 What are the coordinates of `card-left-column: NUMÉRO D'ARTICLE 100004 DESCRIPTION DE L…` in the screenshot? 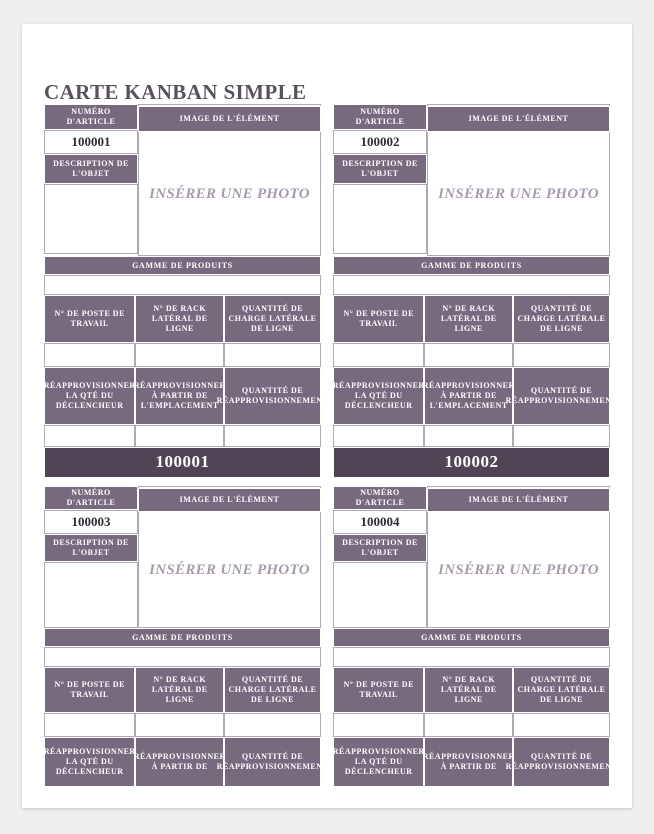 It's located at (380, 557).